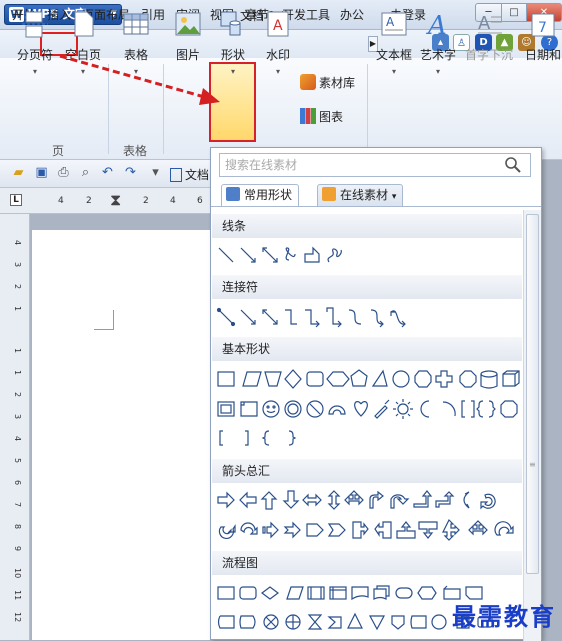 Image resolution: width=562 pixels, height=641 pixels. What do you see at coordinates (367, 471) in the screenshot?
I see `category-arrows: 箭头总汇` at bounding box center [367, 471].